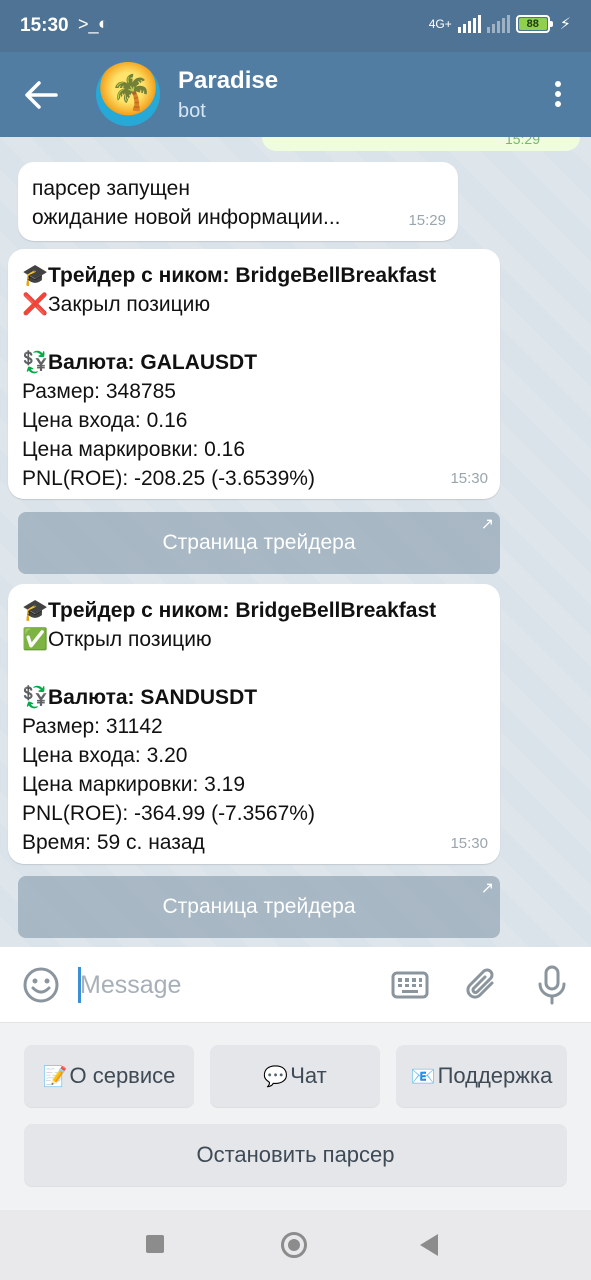  Describe the element at coordinates (295, 26) in the screenshot. I see `status-bar: 15:30 >_ ◐ 4G+ 88 ⚡` at that location.